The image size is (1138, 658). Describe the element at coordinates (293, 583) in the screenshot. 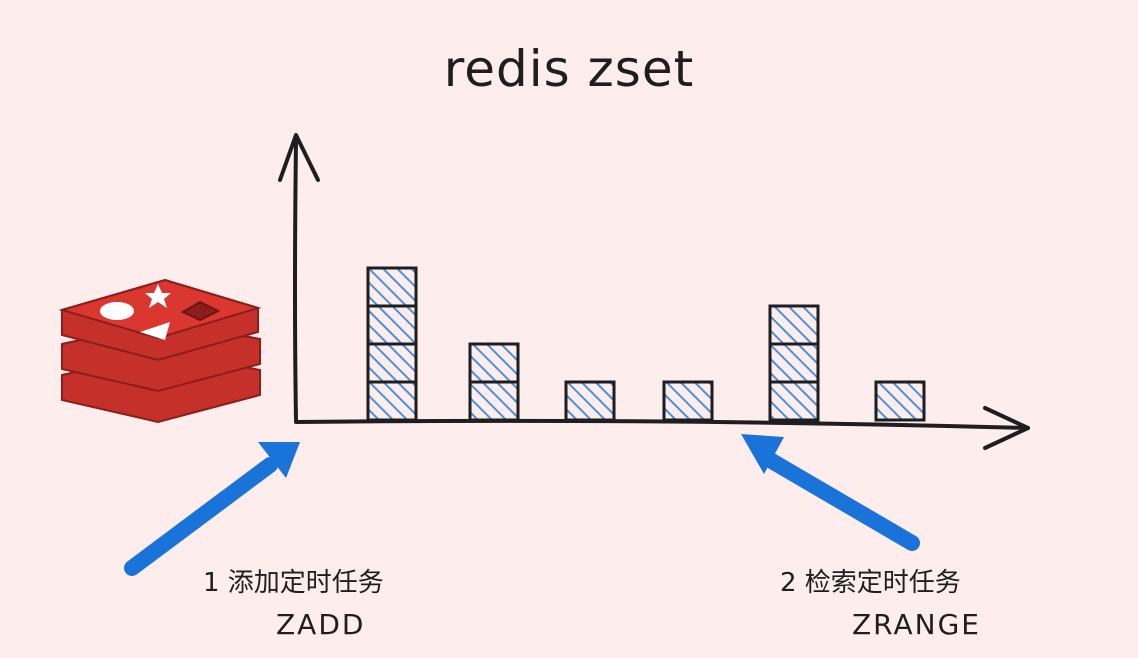

I see `step-1-label: 1 添加定时任务` at that location.